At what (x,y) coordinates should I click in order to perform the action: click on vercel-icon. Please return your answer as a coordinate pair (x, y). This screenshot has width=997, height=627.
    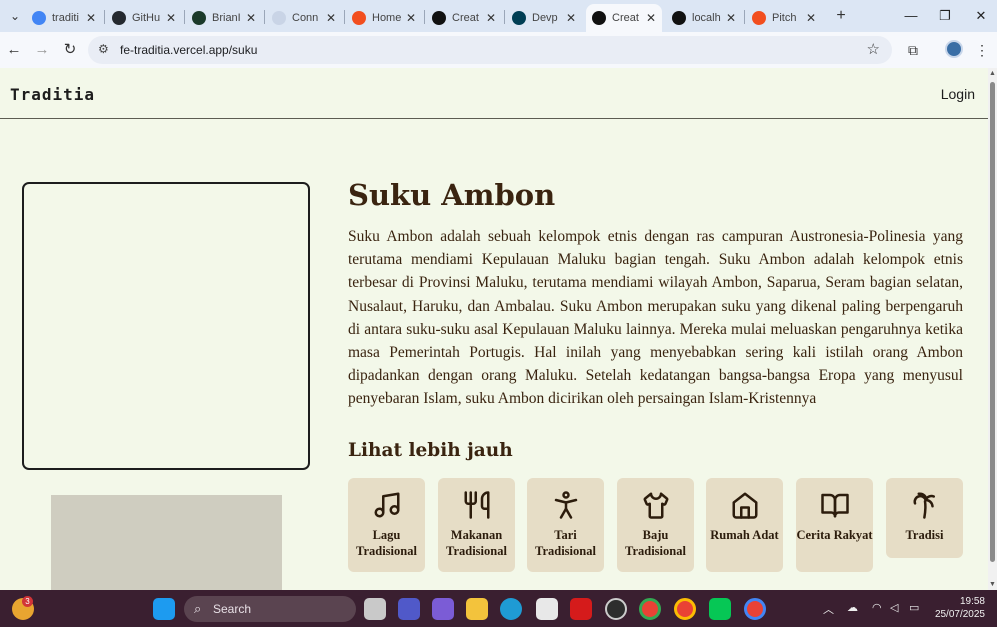
    Looking at the image, I should click on (679, 18).